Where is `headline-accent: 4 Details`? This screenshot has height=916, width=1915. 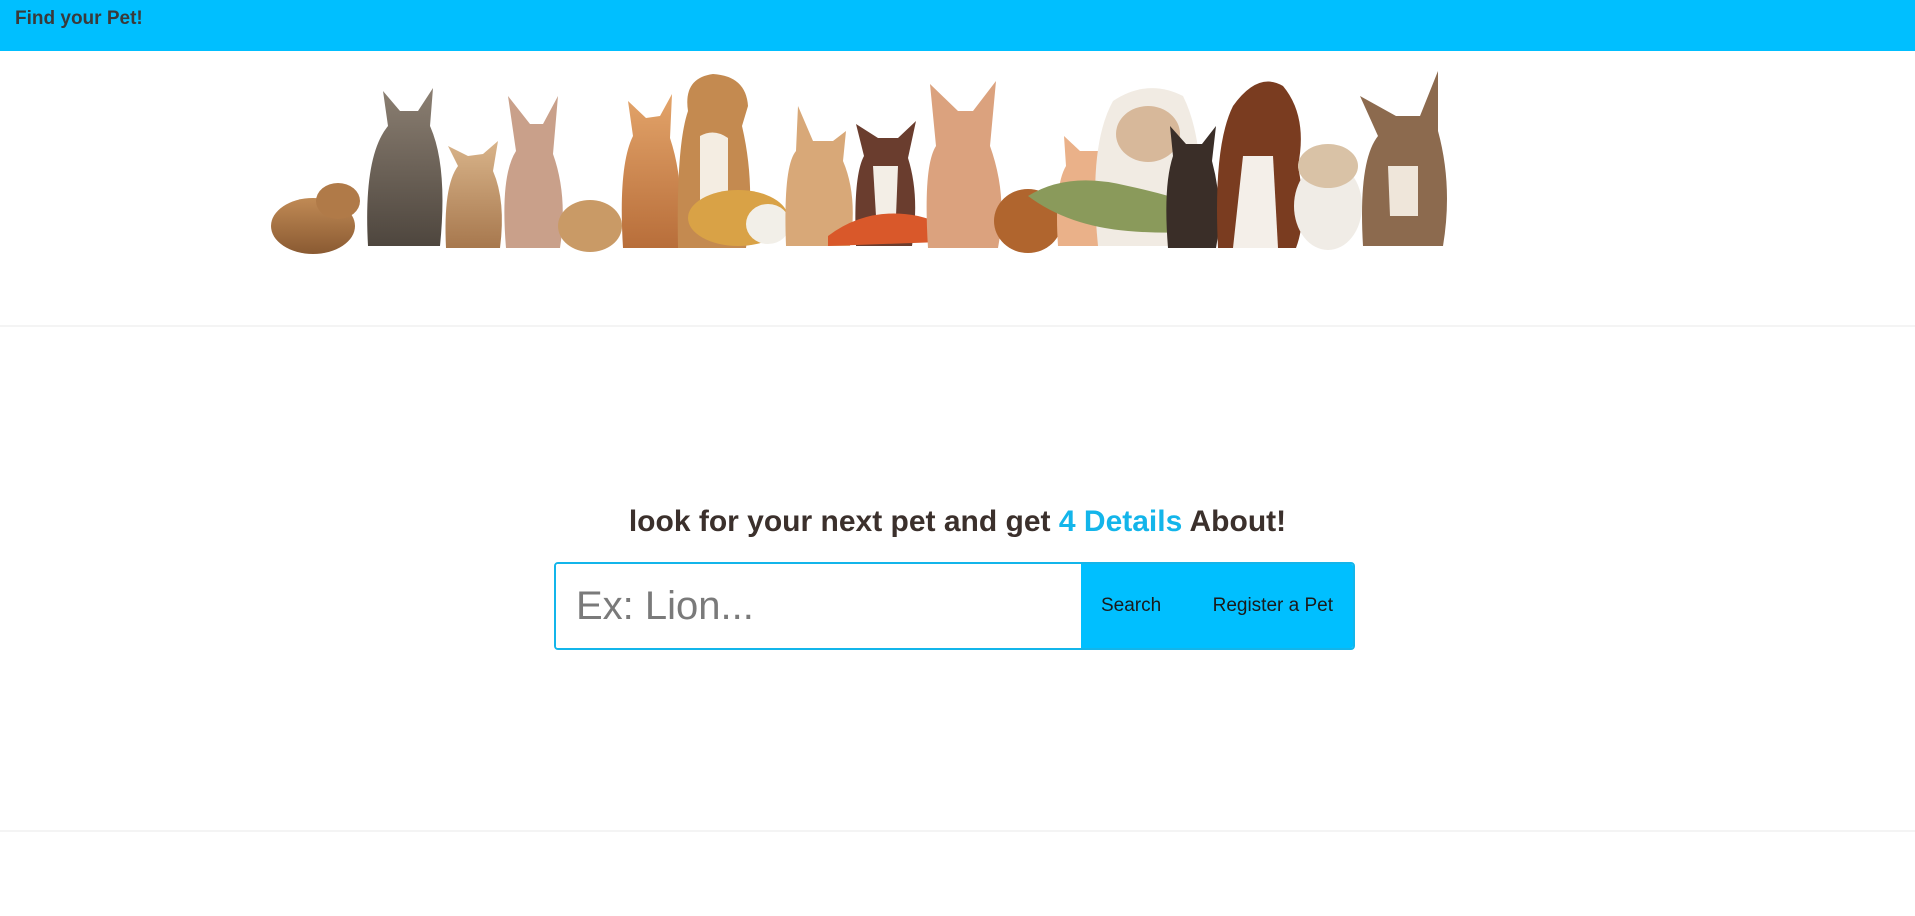
headline-accent: 4 Details is located at coordinates (1120, 521).